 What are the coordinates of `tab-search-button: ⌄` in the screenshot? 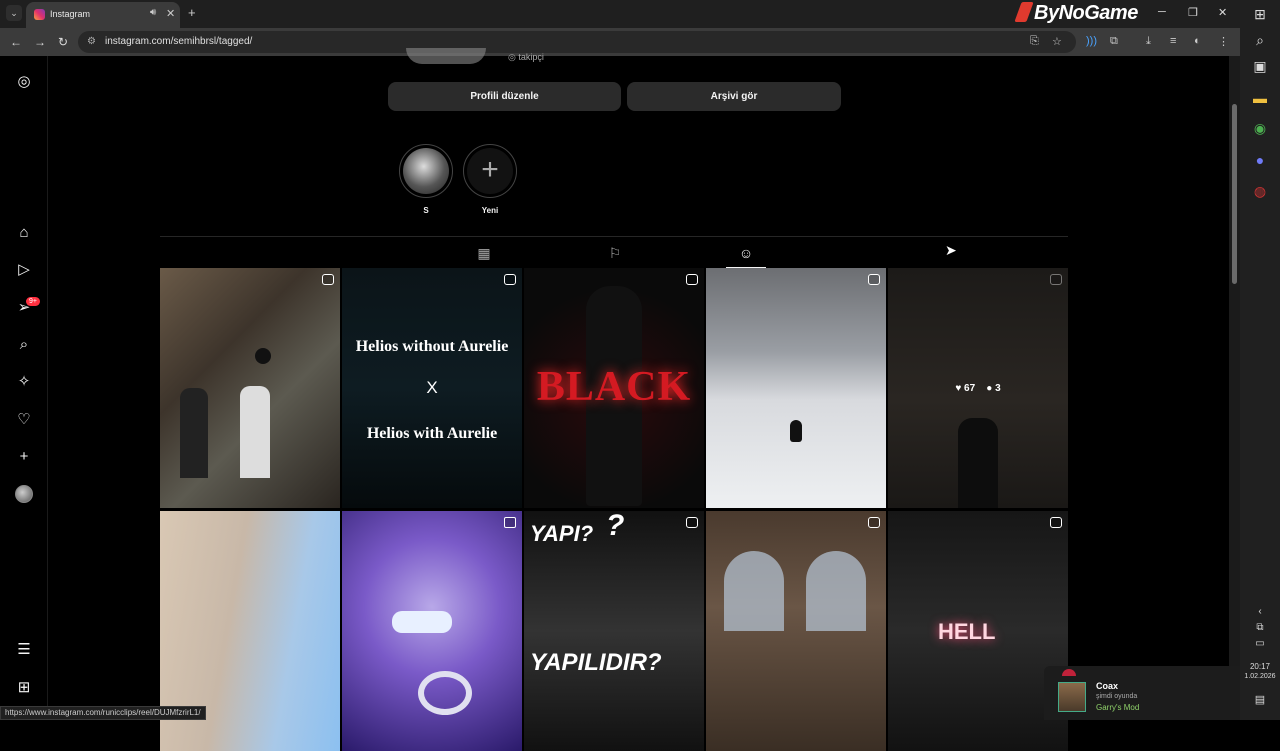 It's located at (14, 13).